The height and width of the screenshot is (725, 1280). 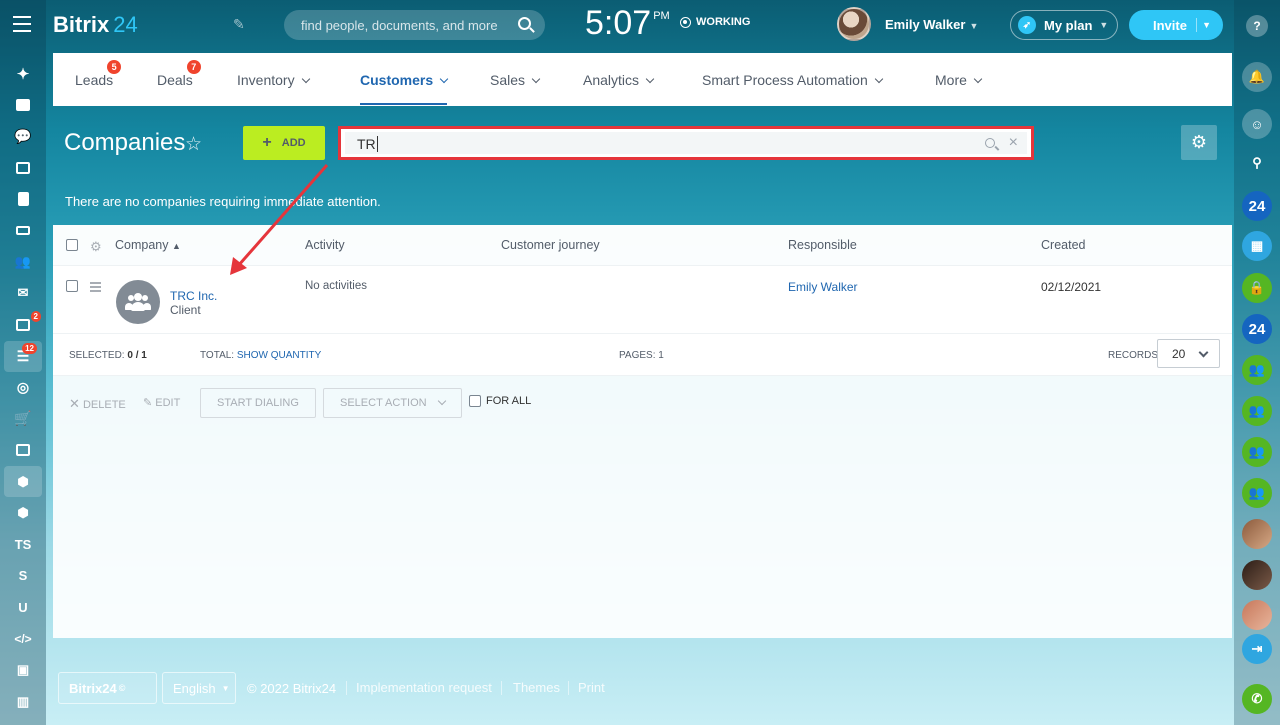 I want to click on open-line-icon: ⇥, so click(x=1257, y=649).